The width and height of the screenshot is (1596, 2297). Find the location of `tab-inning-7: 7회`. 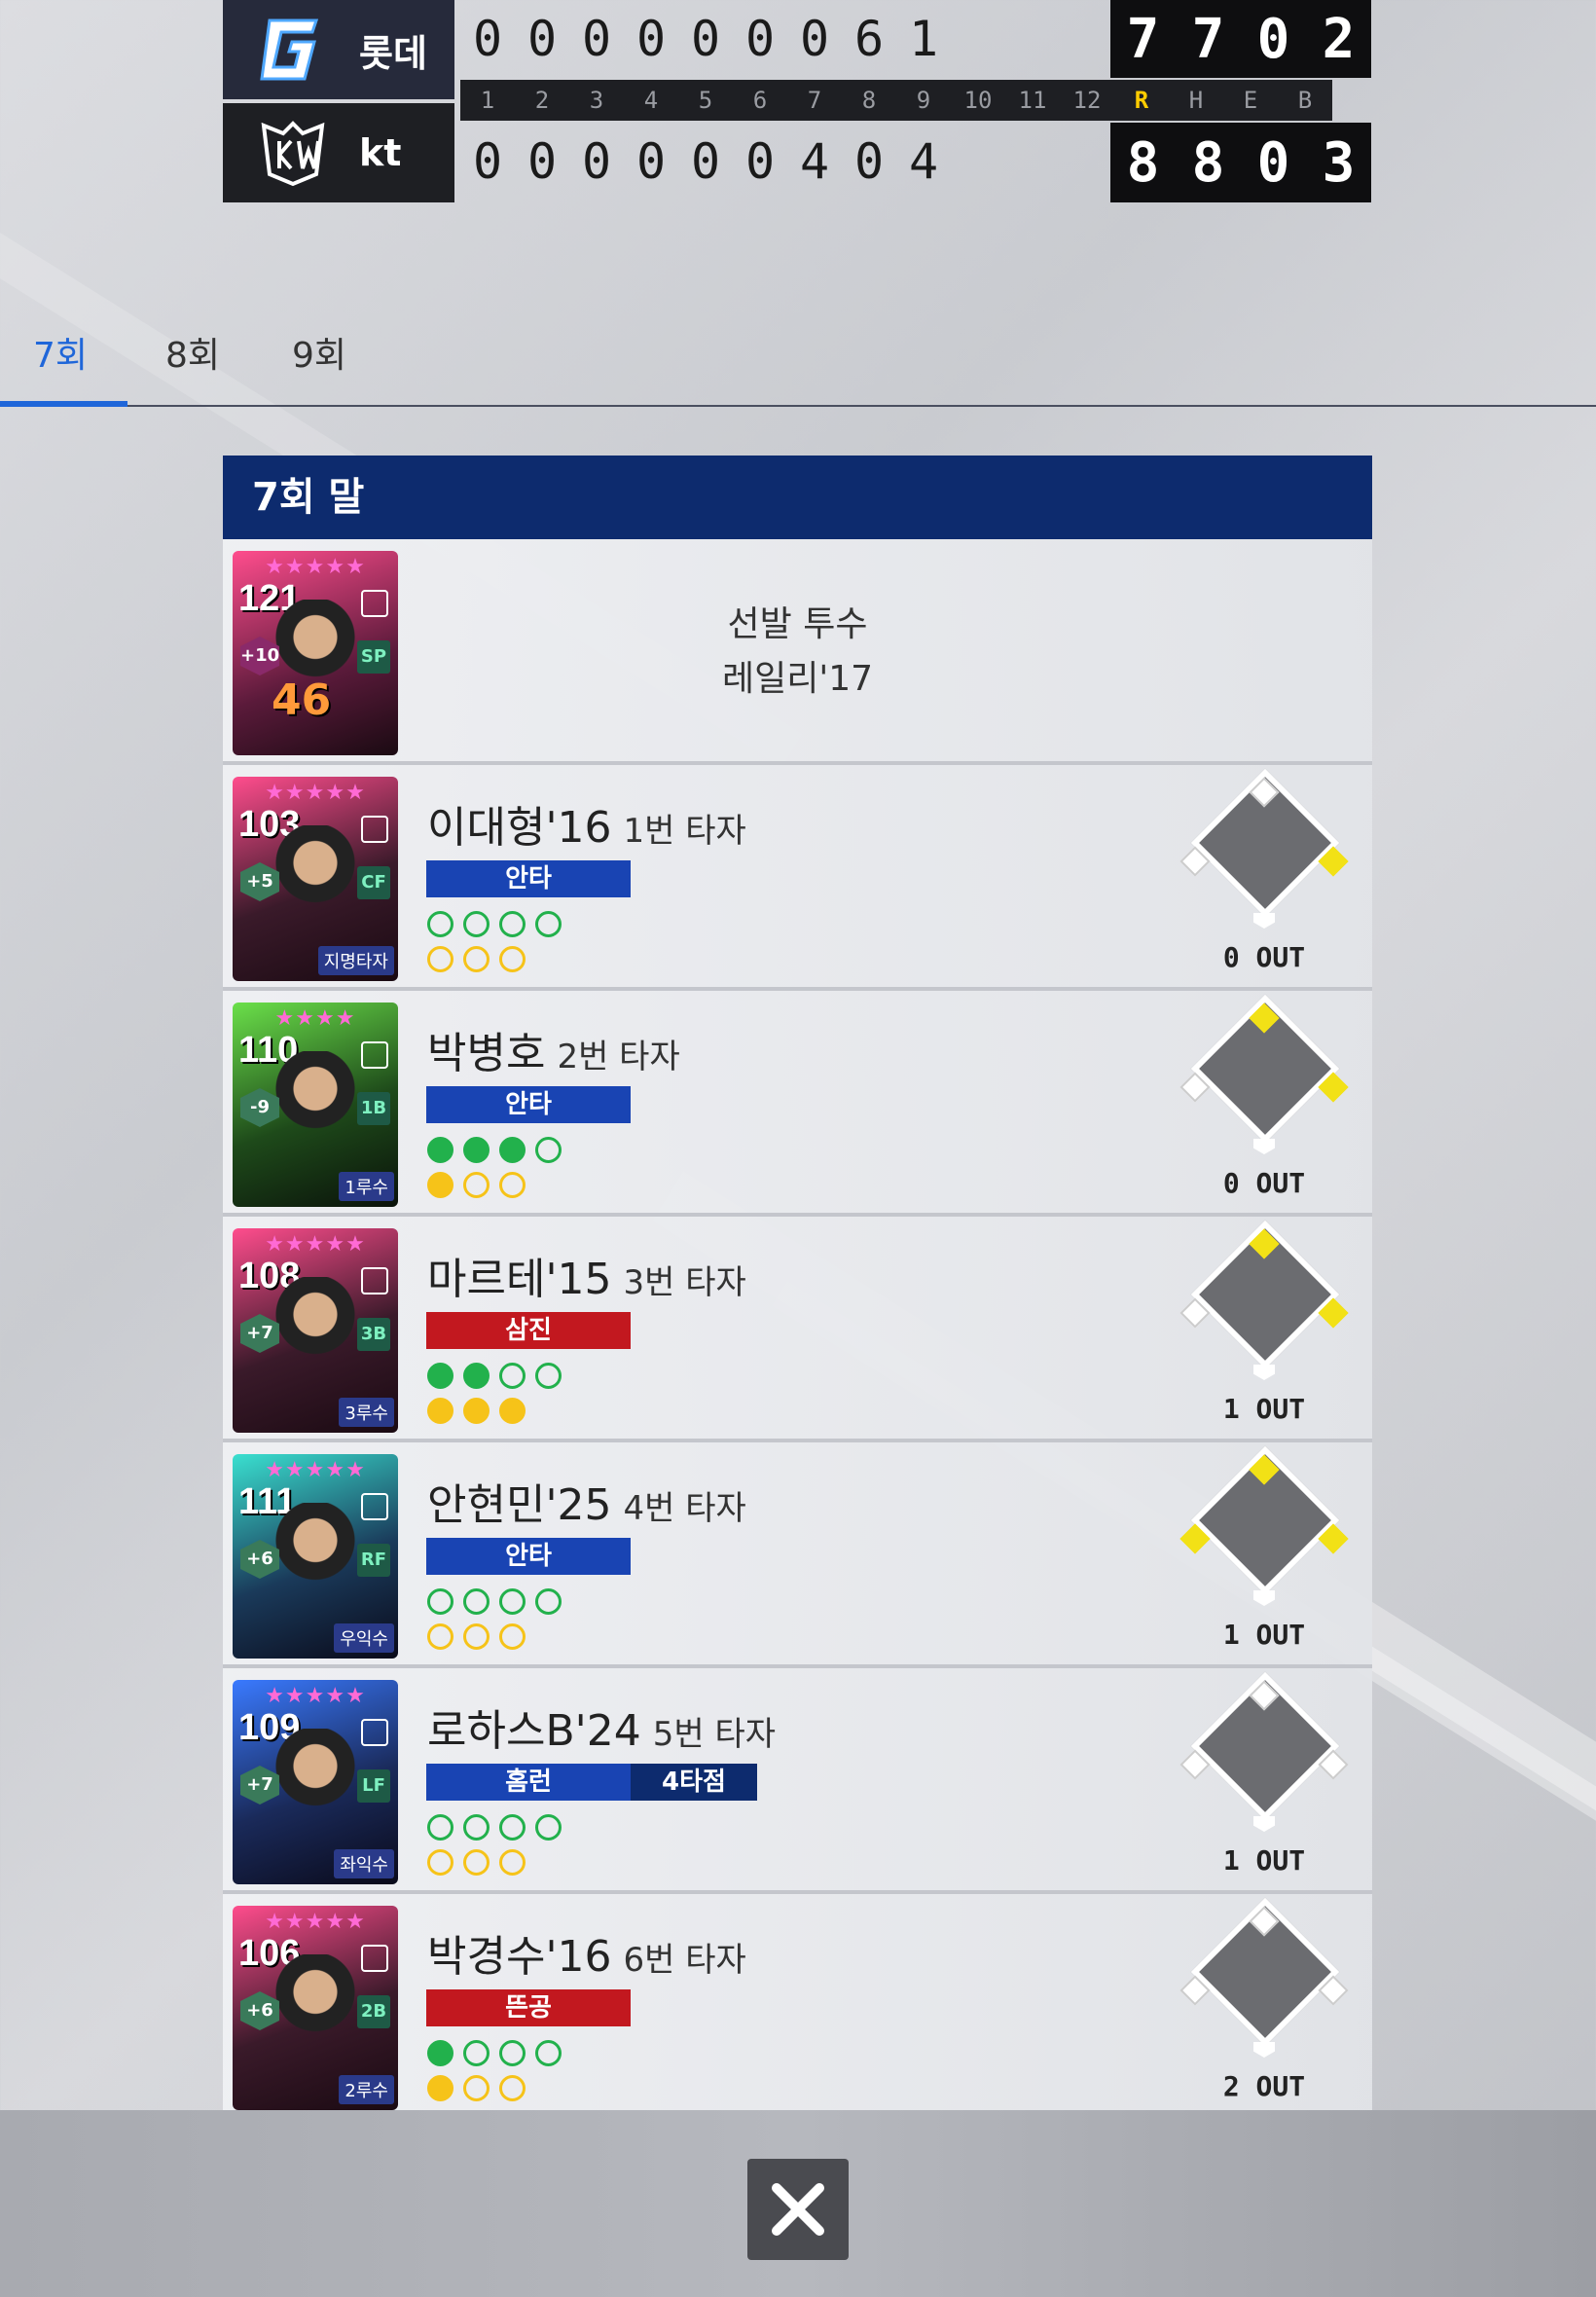

tab-inning-7: 7회 is located at coordinates (60, 353).